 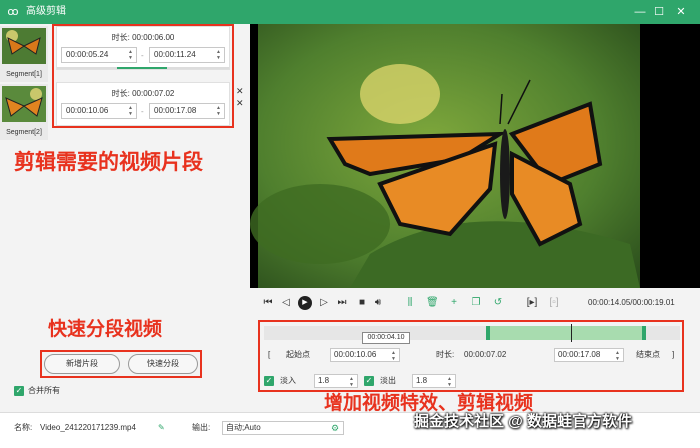 What do you see at coordinates (324, 303) in the screenshot?
I see `step-forward-icon: ▷` at bounding box center [324, 303].